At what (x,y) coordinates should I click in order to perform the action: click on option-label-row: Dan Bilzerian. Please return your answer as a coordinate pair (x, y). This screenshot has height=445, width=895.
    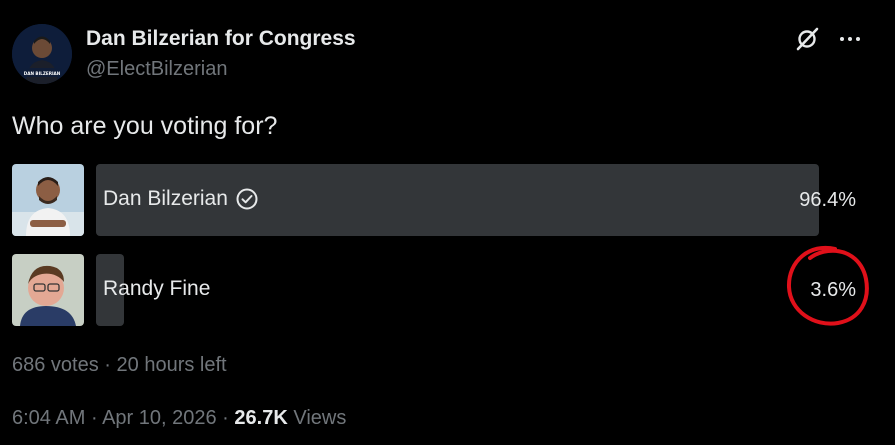
    Looking at the image, I should click on (181, 199).